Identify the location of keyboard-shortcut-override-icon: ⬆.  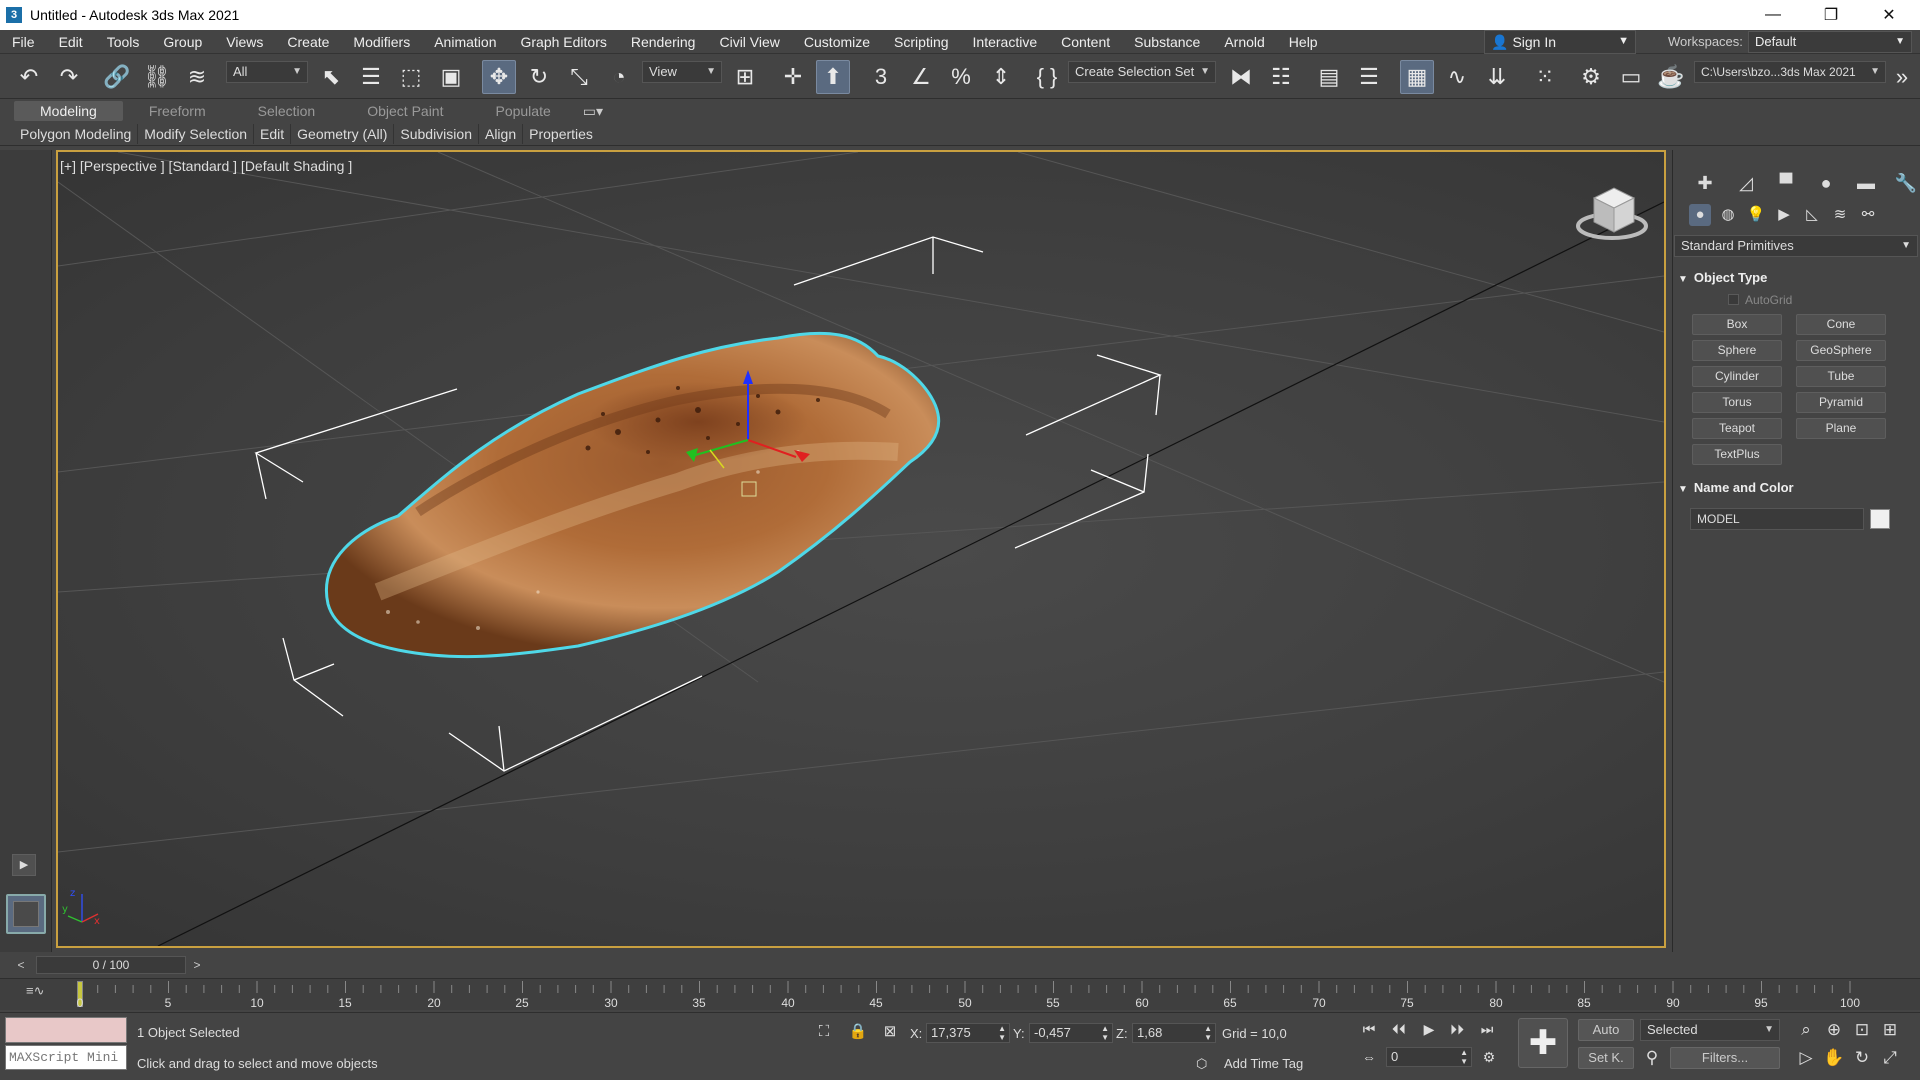
(833, 77).